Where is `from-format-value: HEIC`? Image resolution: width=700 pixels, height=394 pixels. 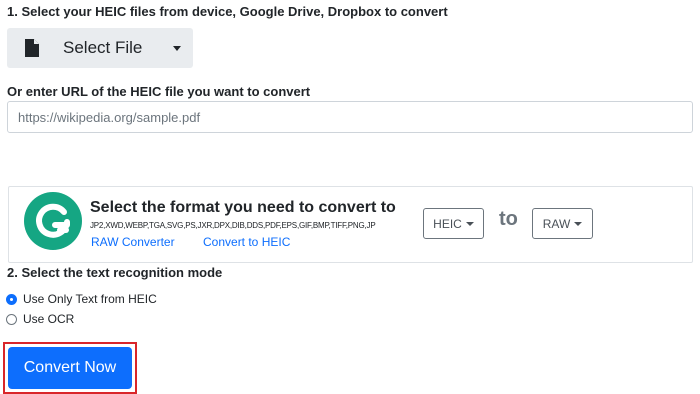
from-format-value: HEIC is located at coordinates (447, 223).